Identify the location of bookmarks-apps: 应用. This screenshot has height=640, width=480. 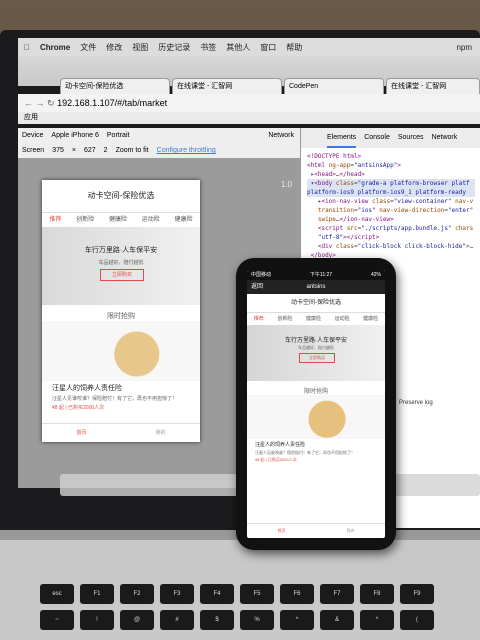
(28, 117).